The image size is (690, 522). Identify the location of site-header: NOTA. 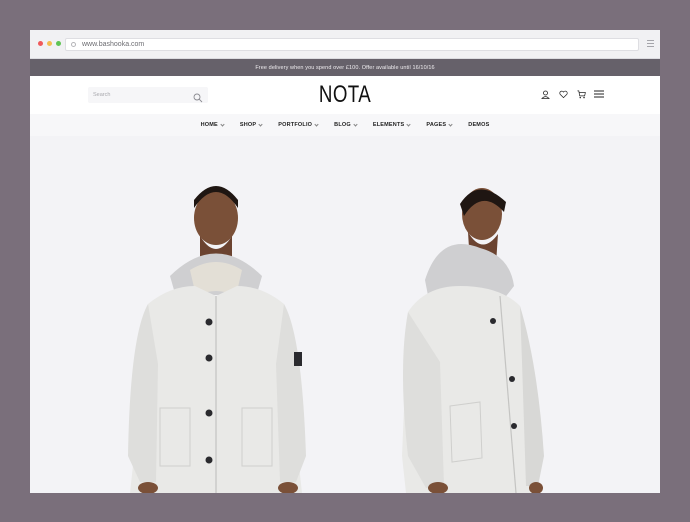
(345, 95).